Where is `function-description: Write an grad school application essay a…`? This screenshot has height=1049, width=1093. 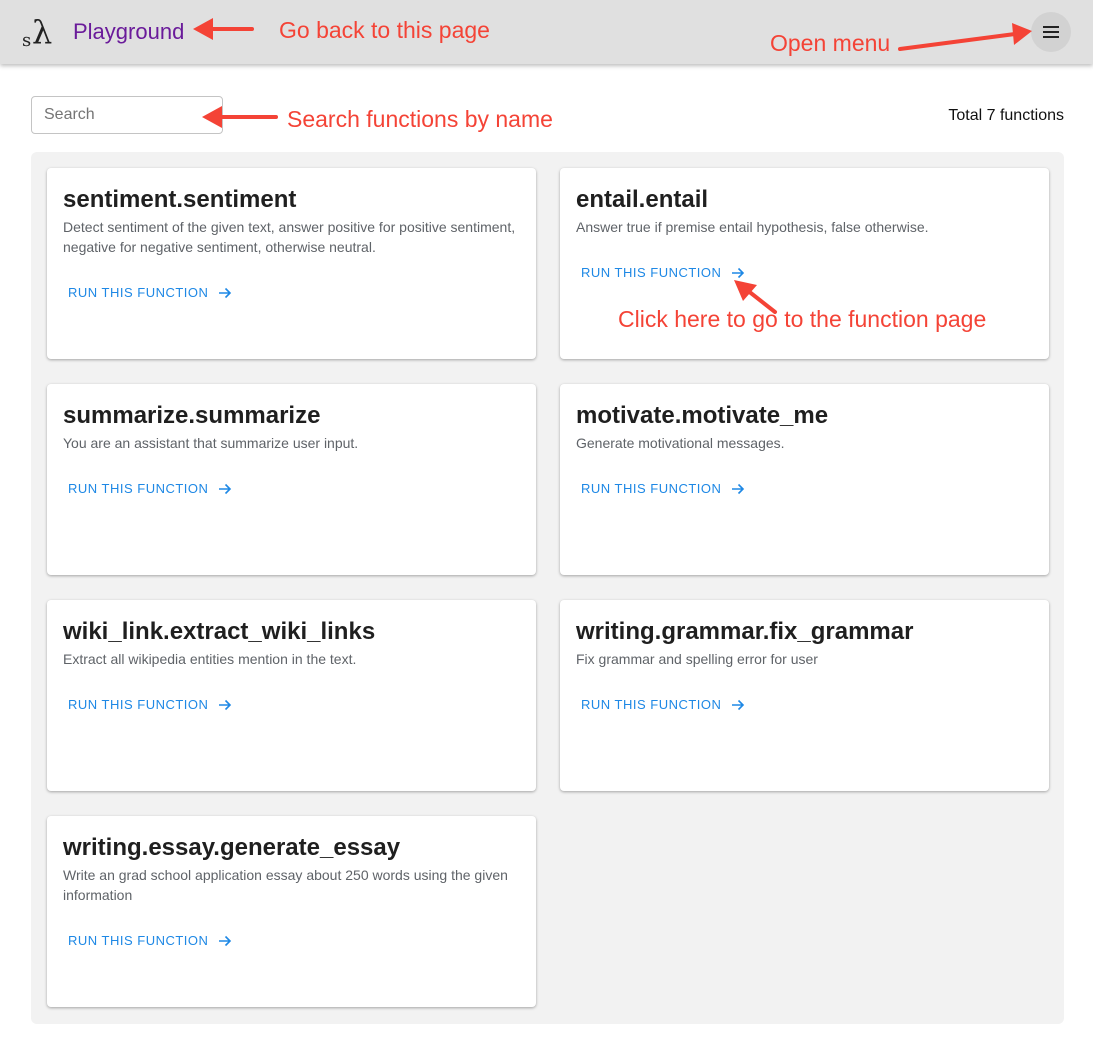
function-description: Write an grad school application essay a… is located at coordinates (285, 885).